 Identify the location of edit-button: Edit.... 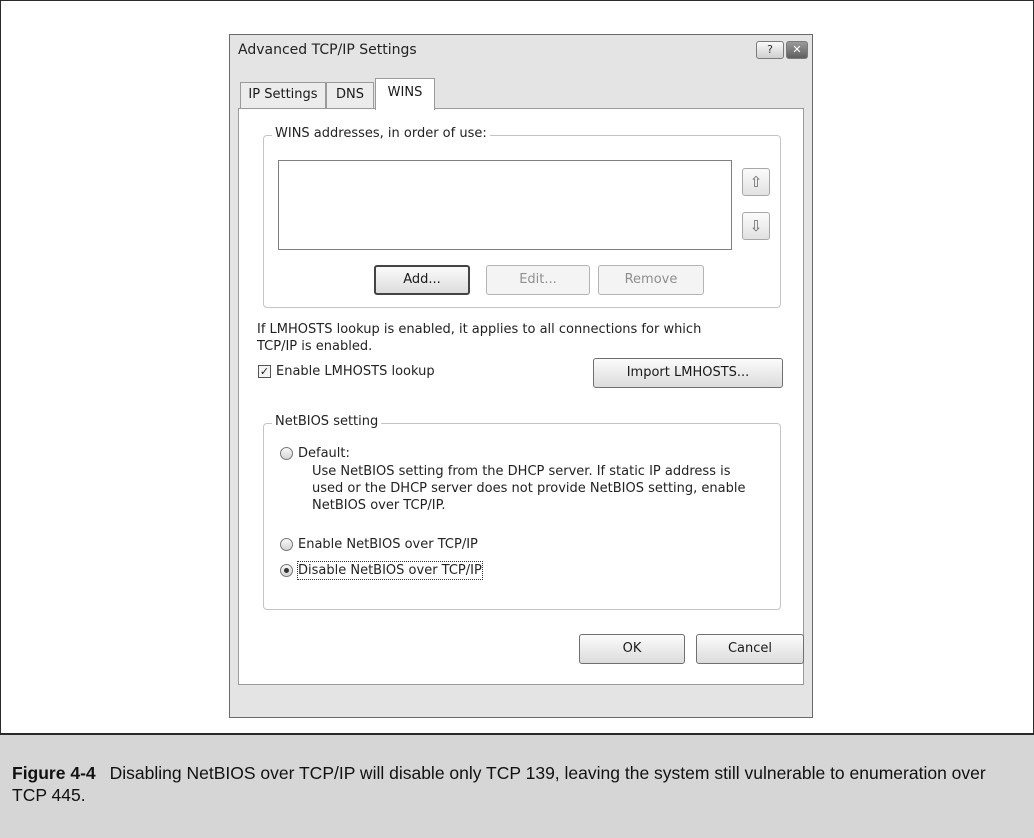
(538, 280).